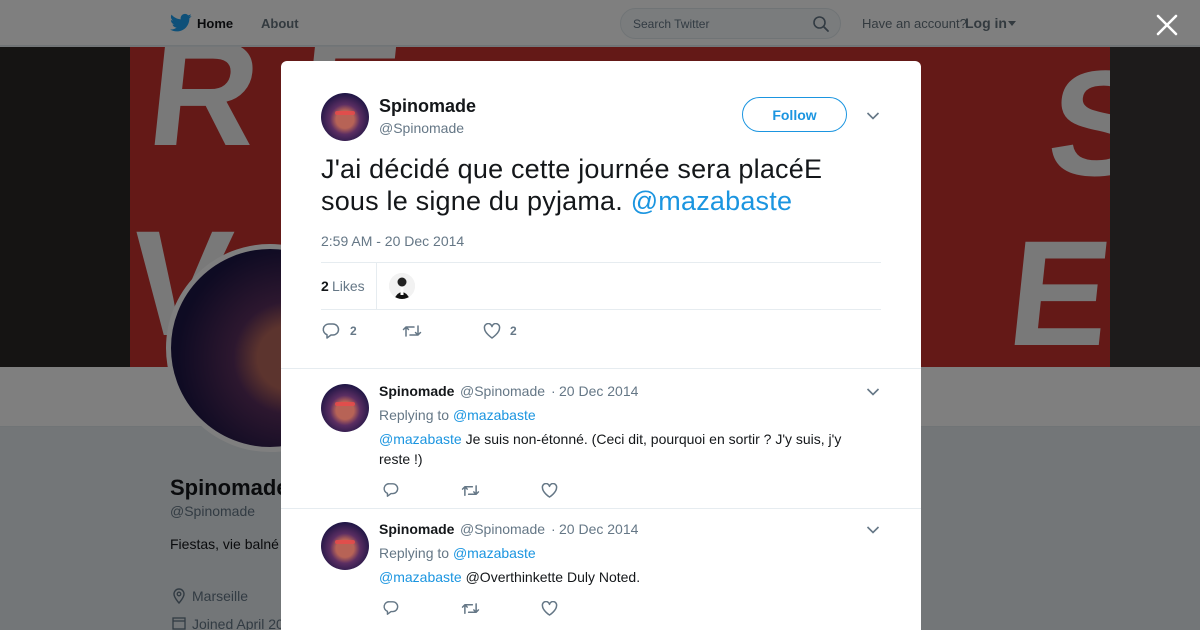  Describe the element at coordinates (353, 331) in the screenshot. I see `reply-count: 2` at that location.